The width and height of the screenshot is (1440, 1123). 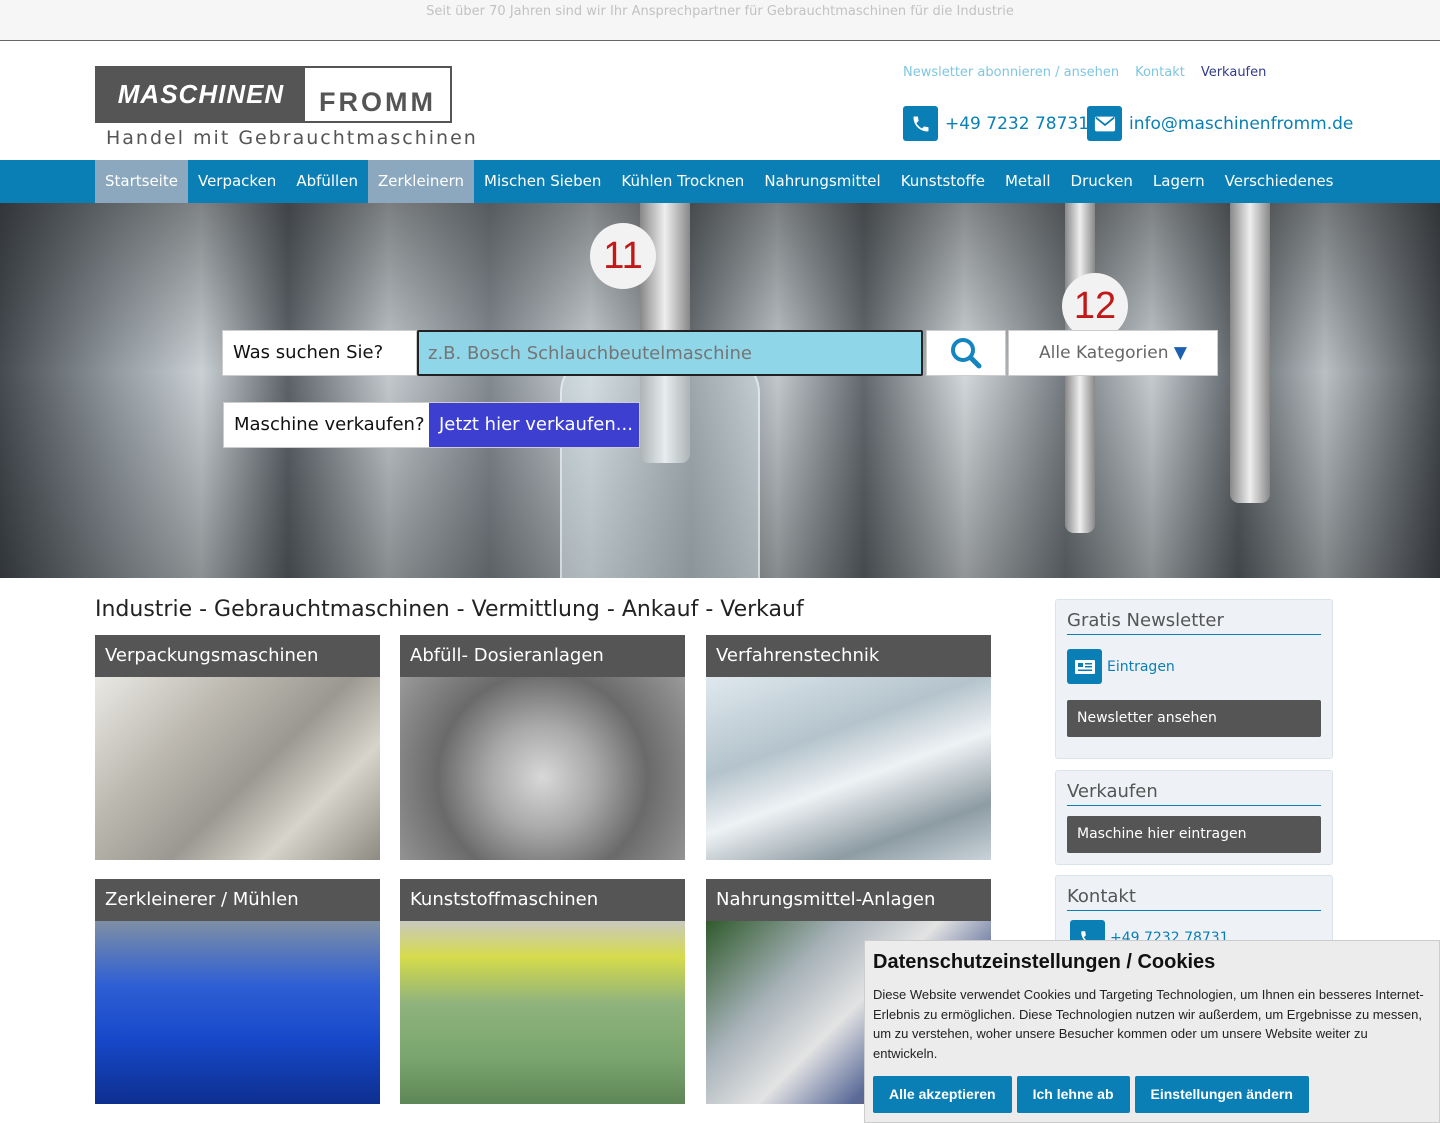 I want to click on category-select-value: Alle Kategorien, so click(x=1104, y=353).